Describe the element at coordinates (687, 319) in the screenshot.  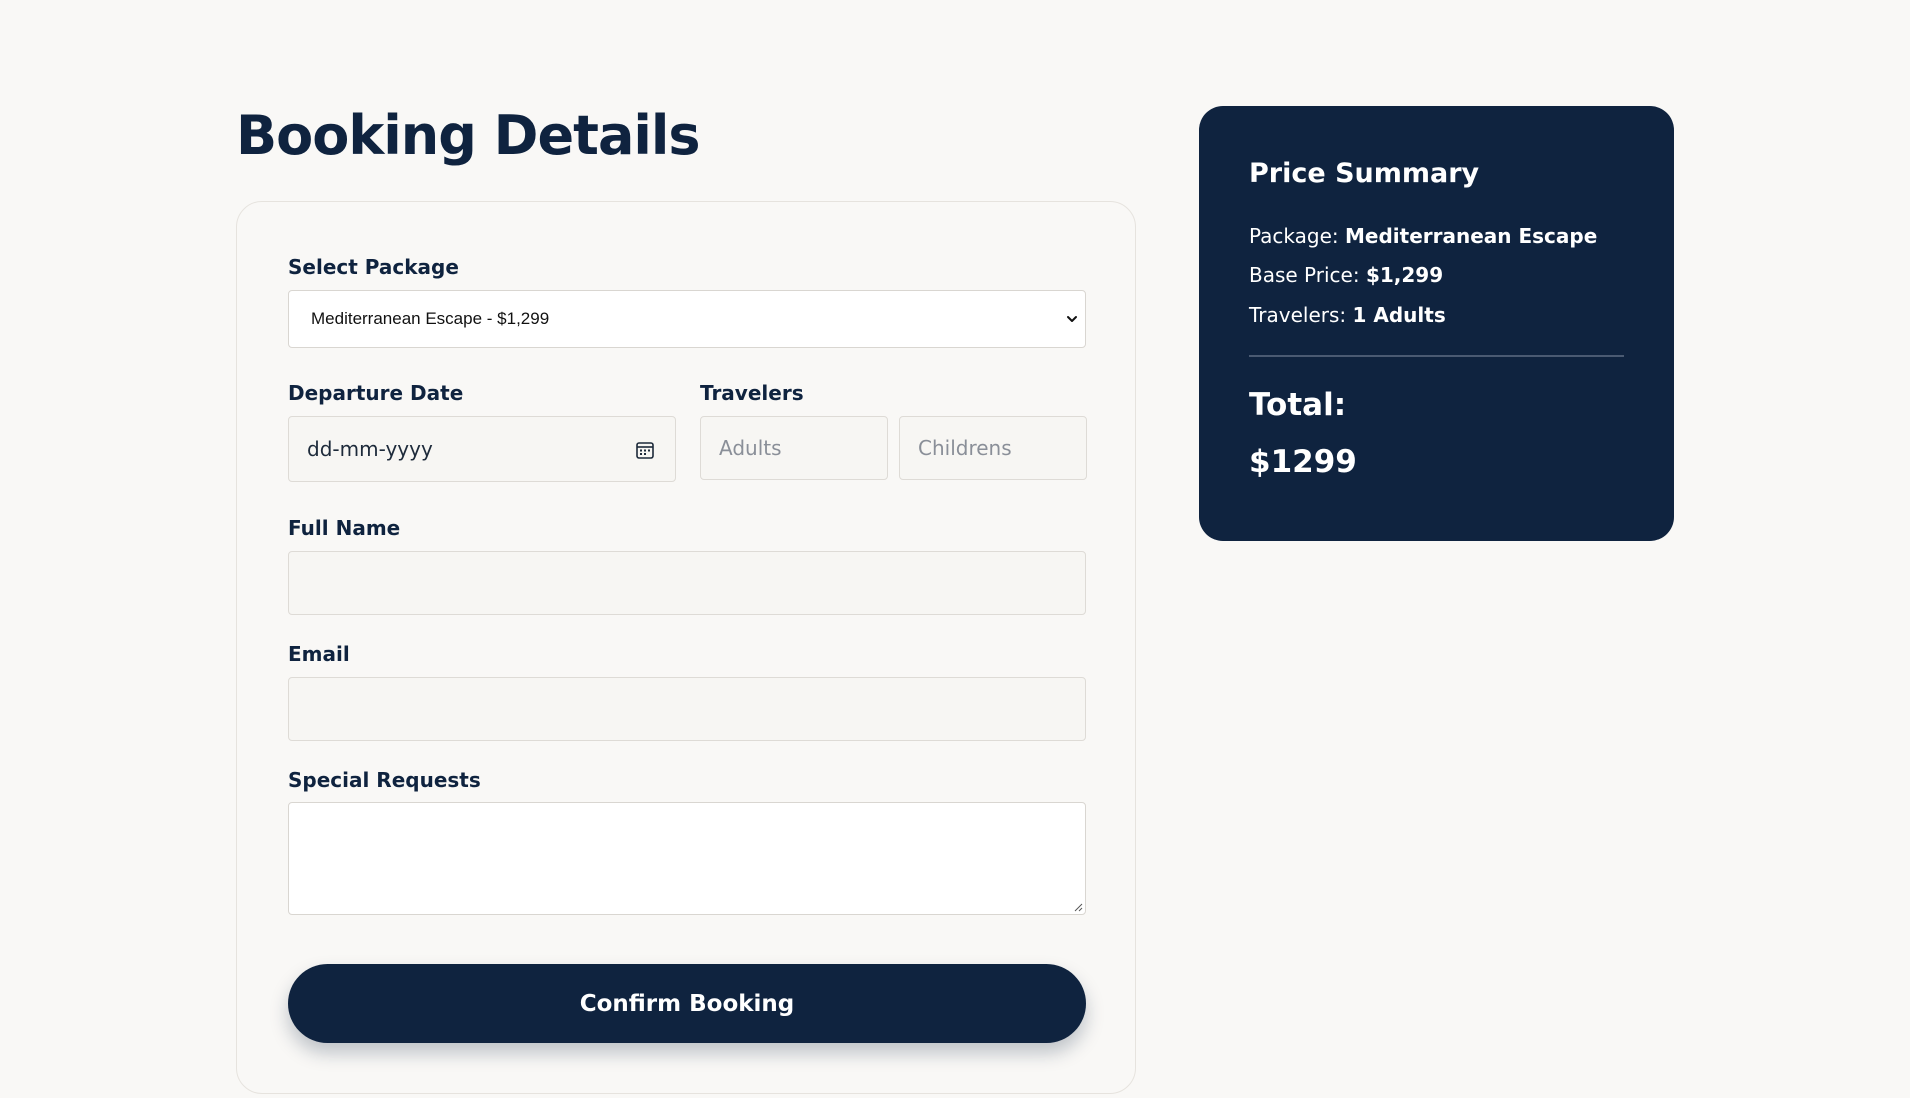
I see `package-select: Mediterranean Escape - $1,299` at that location.